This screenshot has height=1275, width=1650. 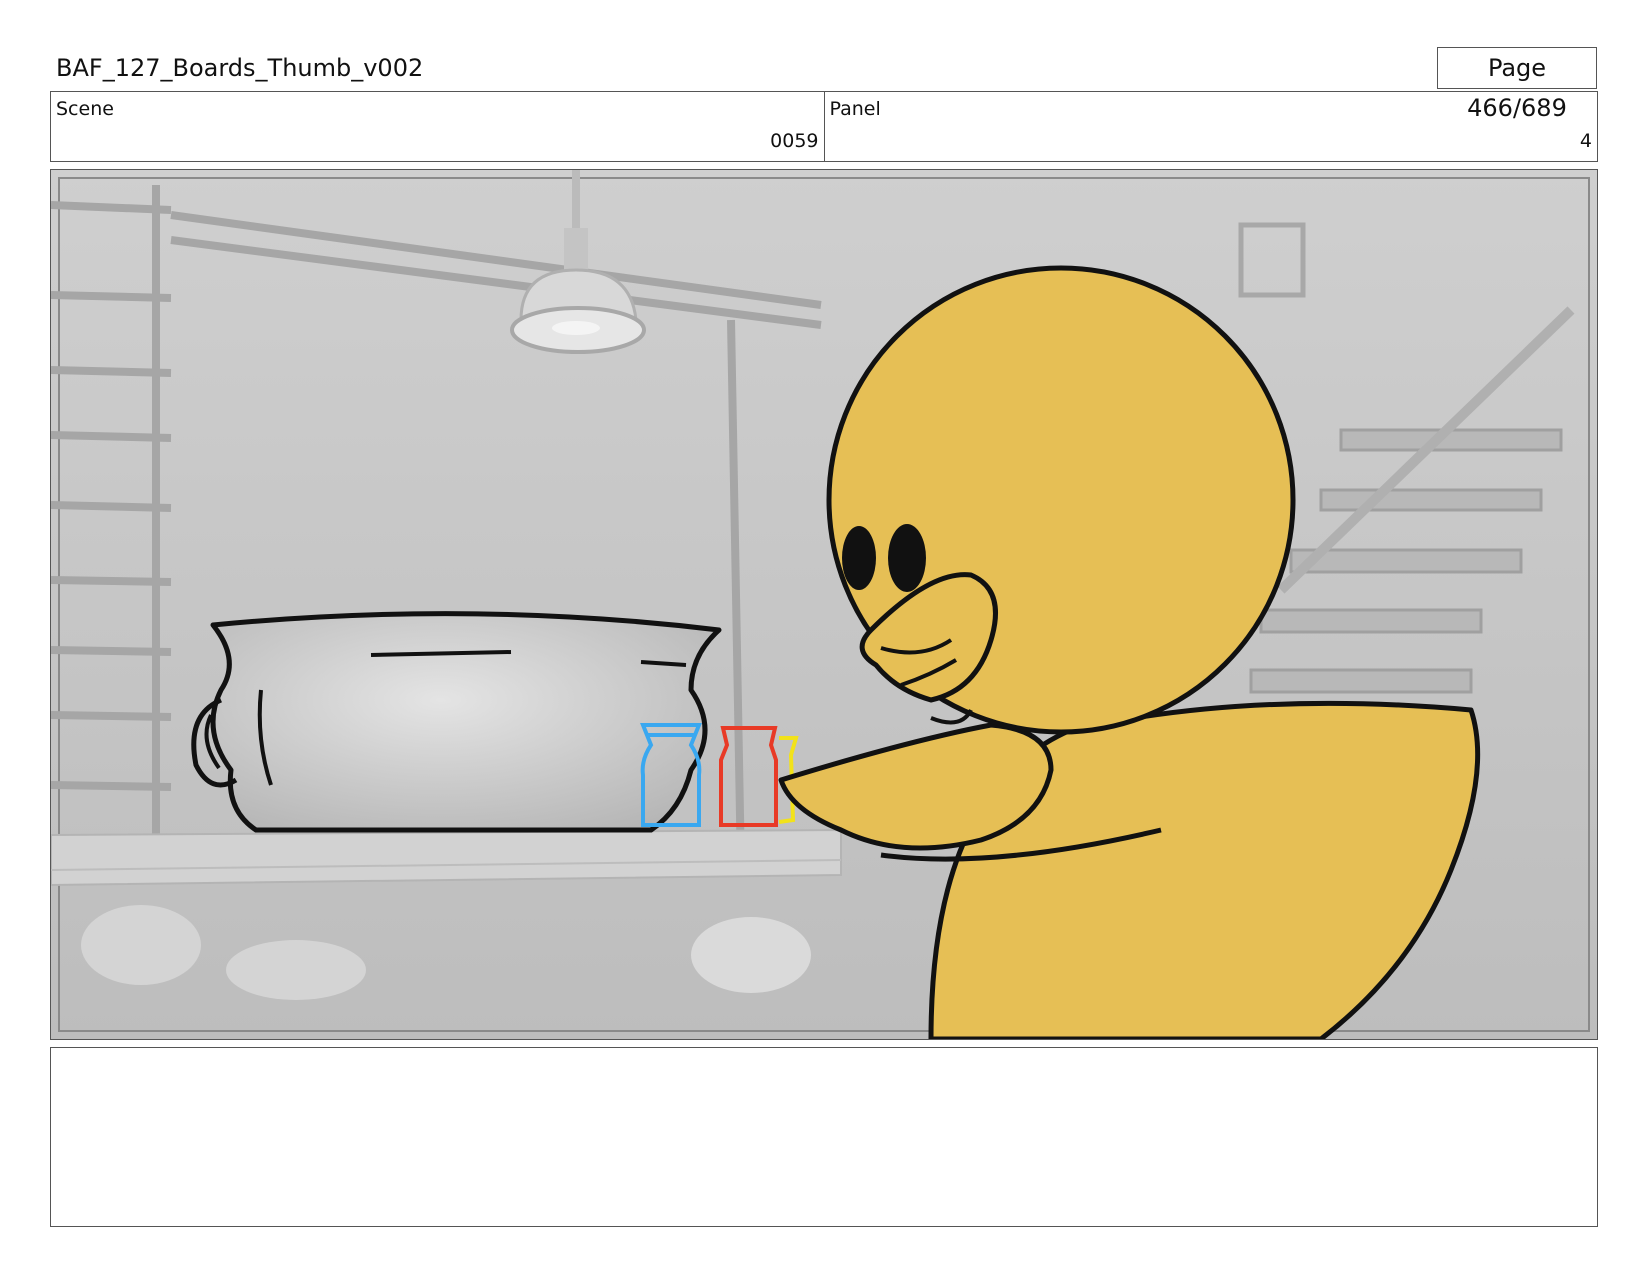 What do you see at coordinates (240, 68) in the screenshot?
I see `document-title: BAF_127_Boards_Thumb_v002` at bounding box center [240, 68].